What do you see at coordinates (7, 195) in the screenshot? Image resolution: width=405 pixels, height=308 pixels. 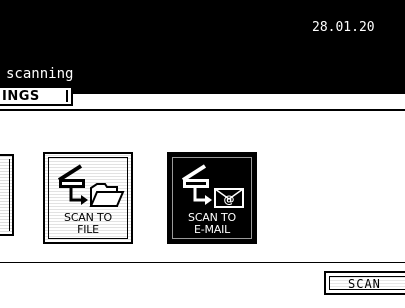 I see `partial-function-button` at bounding box center [7, 195].